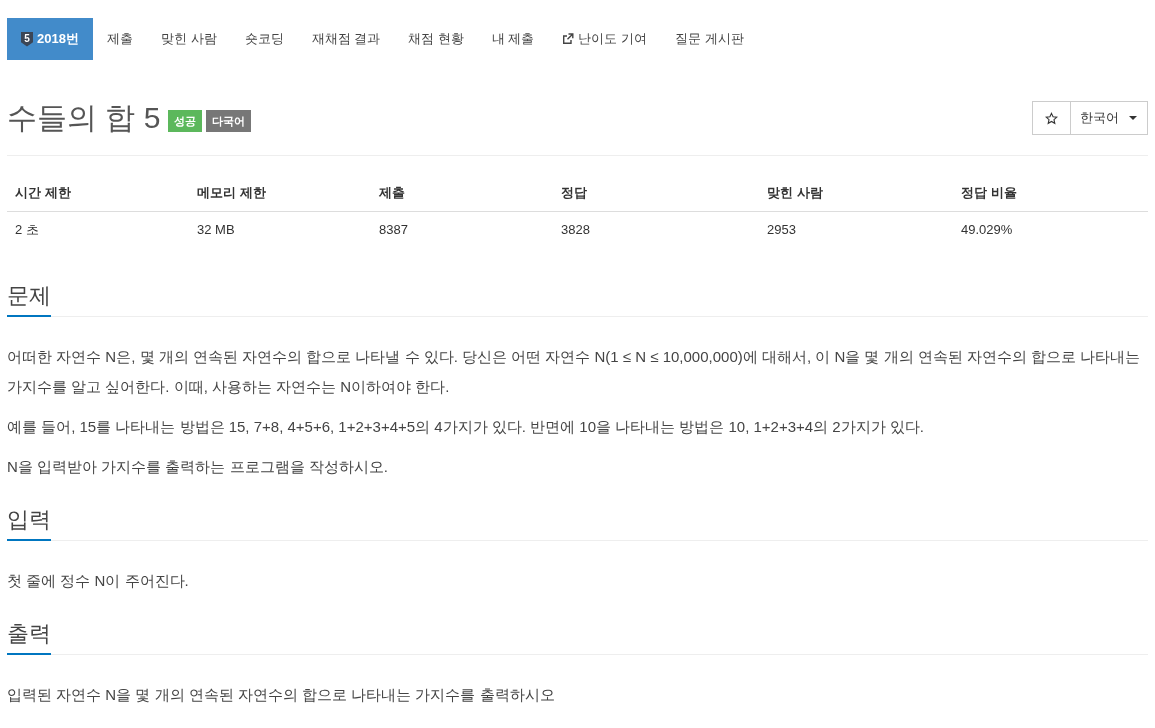  Describe the element at coordinates (568, 39) in the screenshot. I see `external-link-icon` at that location.